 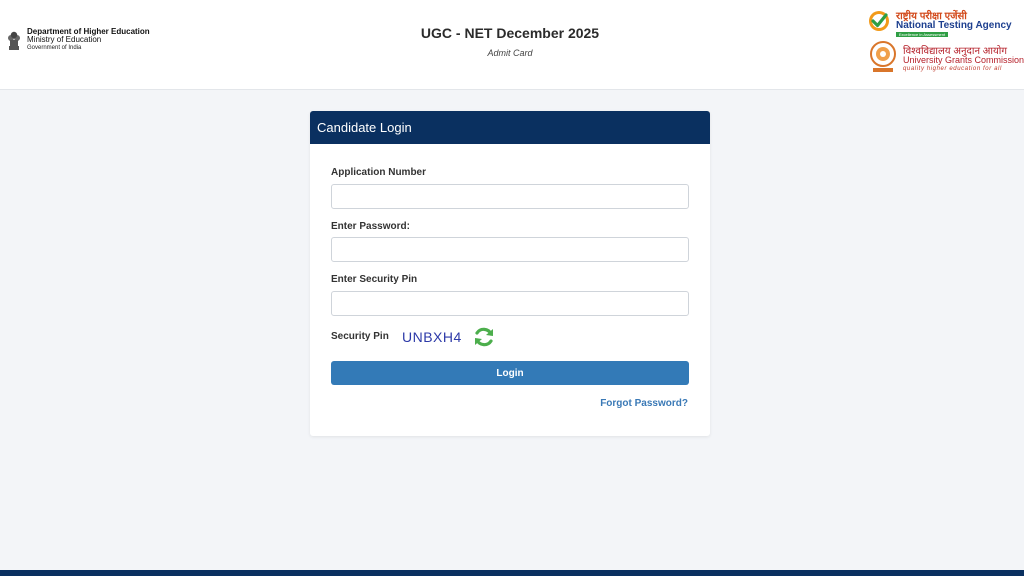 What do you see at coordinates (370, 226) in the screenshot?
I see `password-label: Enter Password:` at bounding box center [370, 226].